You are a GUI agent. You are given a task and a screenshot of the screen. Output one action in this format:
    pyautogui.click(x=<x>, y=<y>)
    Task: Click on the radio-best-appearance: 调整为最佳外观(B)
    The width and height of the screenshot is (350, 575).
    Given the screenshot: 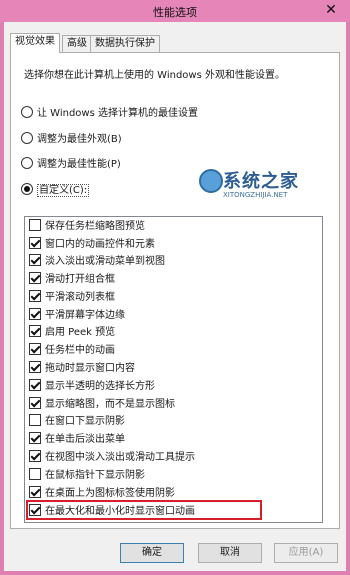 What is the action you would take?
    pyautogui.click(x=71, y=139)
    